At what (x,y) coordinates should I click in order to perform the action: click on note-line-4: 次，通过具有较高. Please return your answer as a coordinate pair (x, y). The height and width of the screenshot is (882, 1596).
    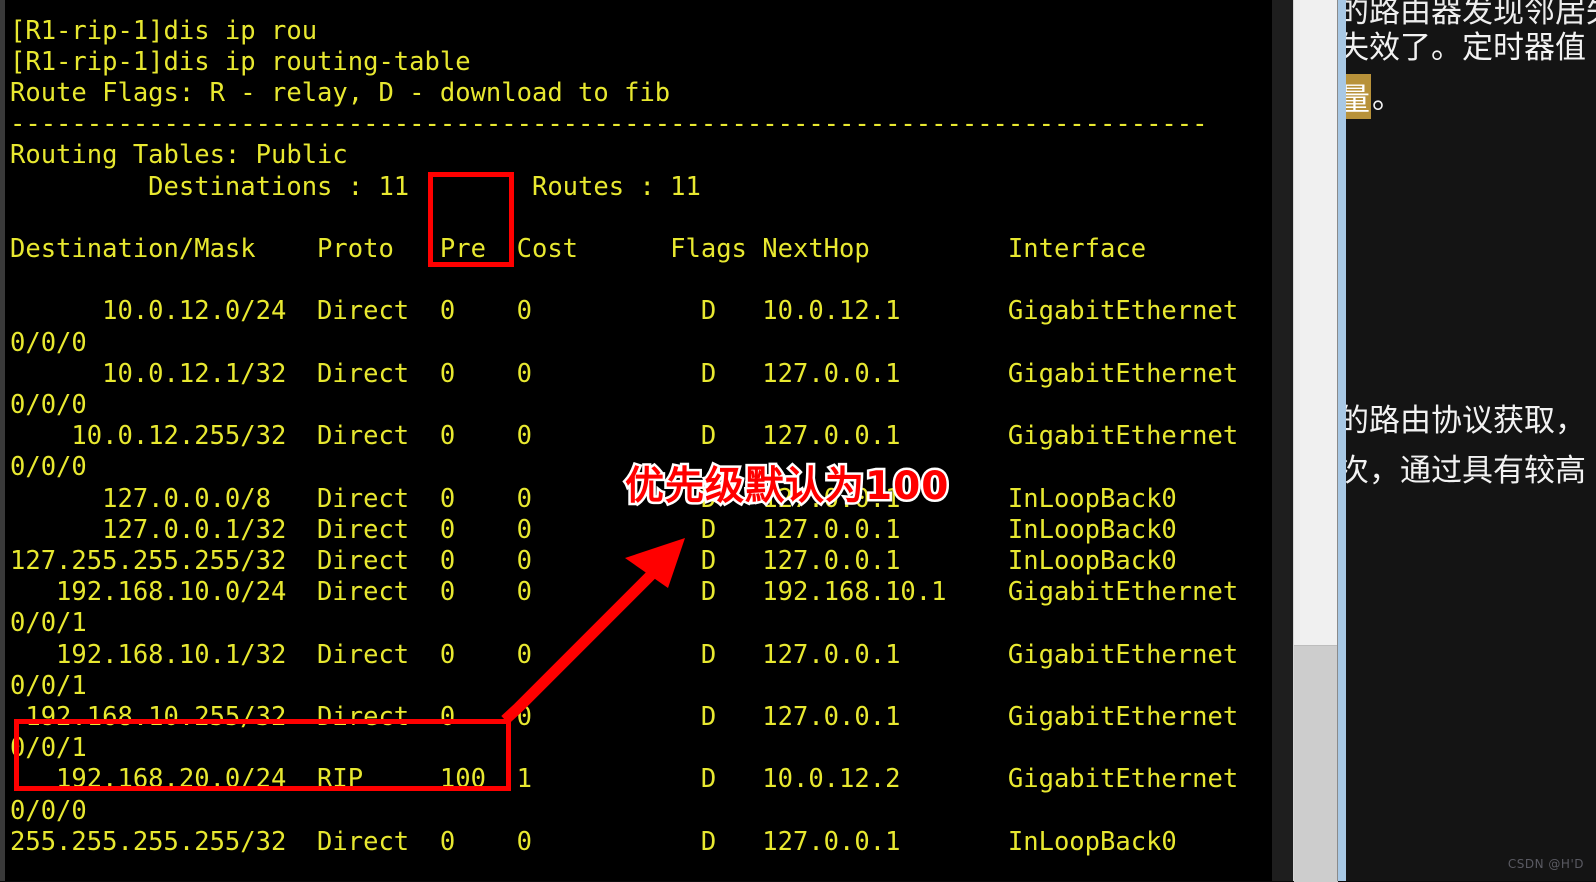
    Looking at the image, I should click on (1466, 471).